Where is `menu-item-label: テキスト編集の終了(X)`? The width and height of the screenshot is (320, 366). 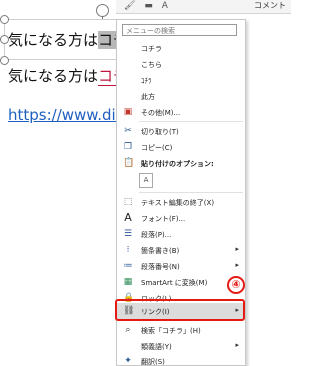 menu-item-label: テキスト編集の終了(X) is located at coordinates (178, 203).